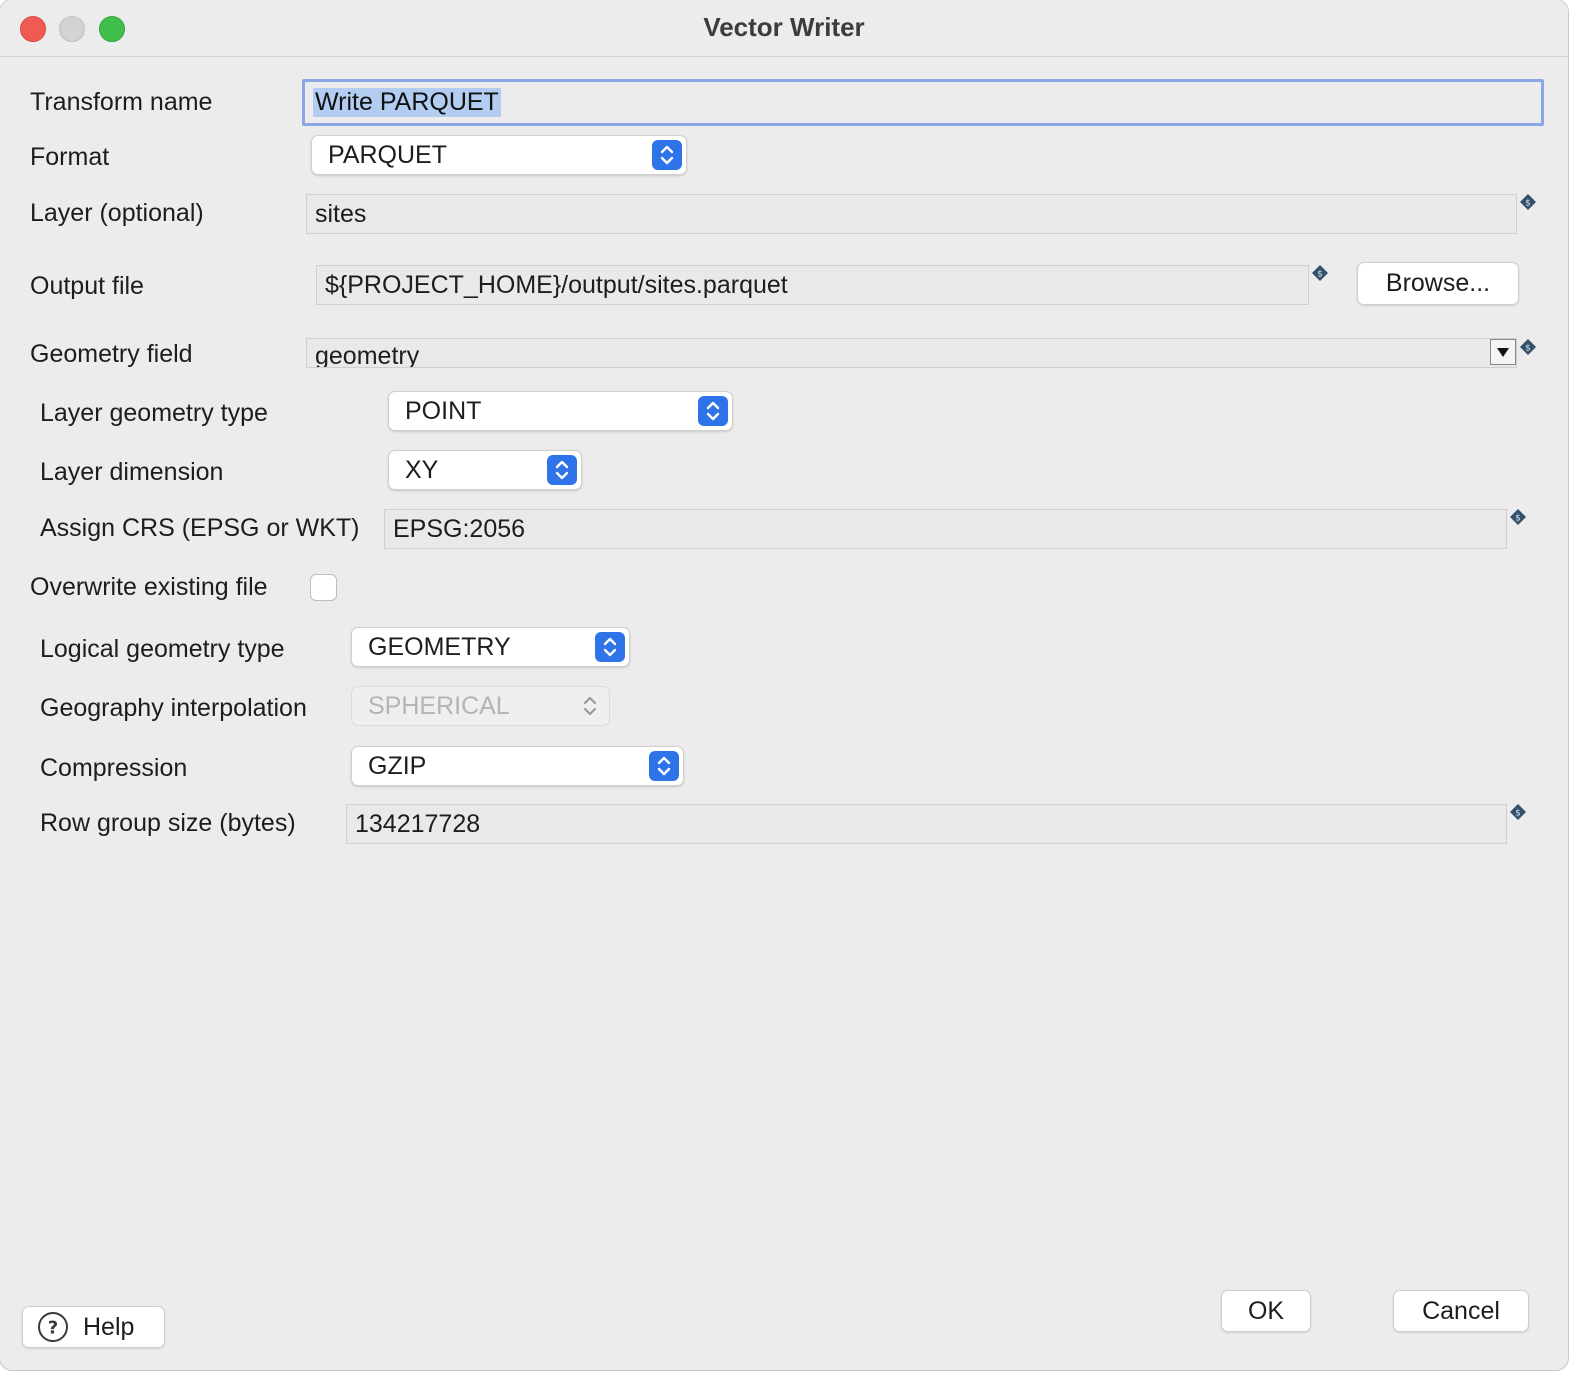 The height and width of the screenshot is (1382, 1582). I want to click on transform-name-input: Write PARQUET, so click(923, 102).